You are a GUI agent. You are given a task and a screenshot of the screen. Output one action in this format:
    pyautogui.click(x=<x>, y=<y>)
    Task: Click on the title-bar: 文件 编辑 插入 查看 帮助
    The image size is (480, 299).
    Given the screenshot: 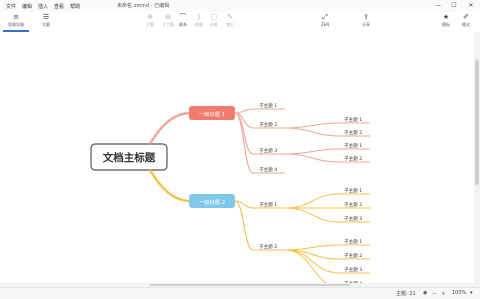 What is the action you would take?
    pyautogui.click(x=240, y=6)
    